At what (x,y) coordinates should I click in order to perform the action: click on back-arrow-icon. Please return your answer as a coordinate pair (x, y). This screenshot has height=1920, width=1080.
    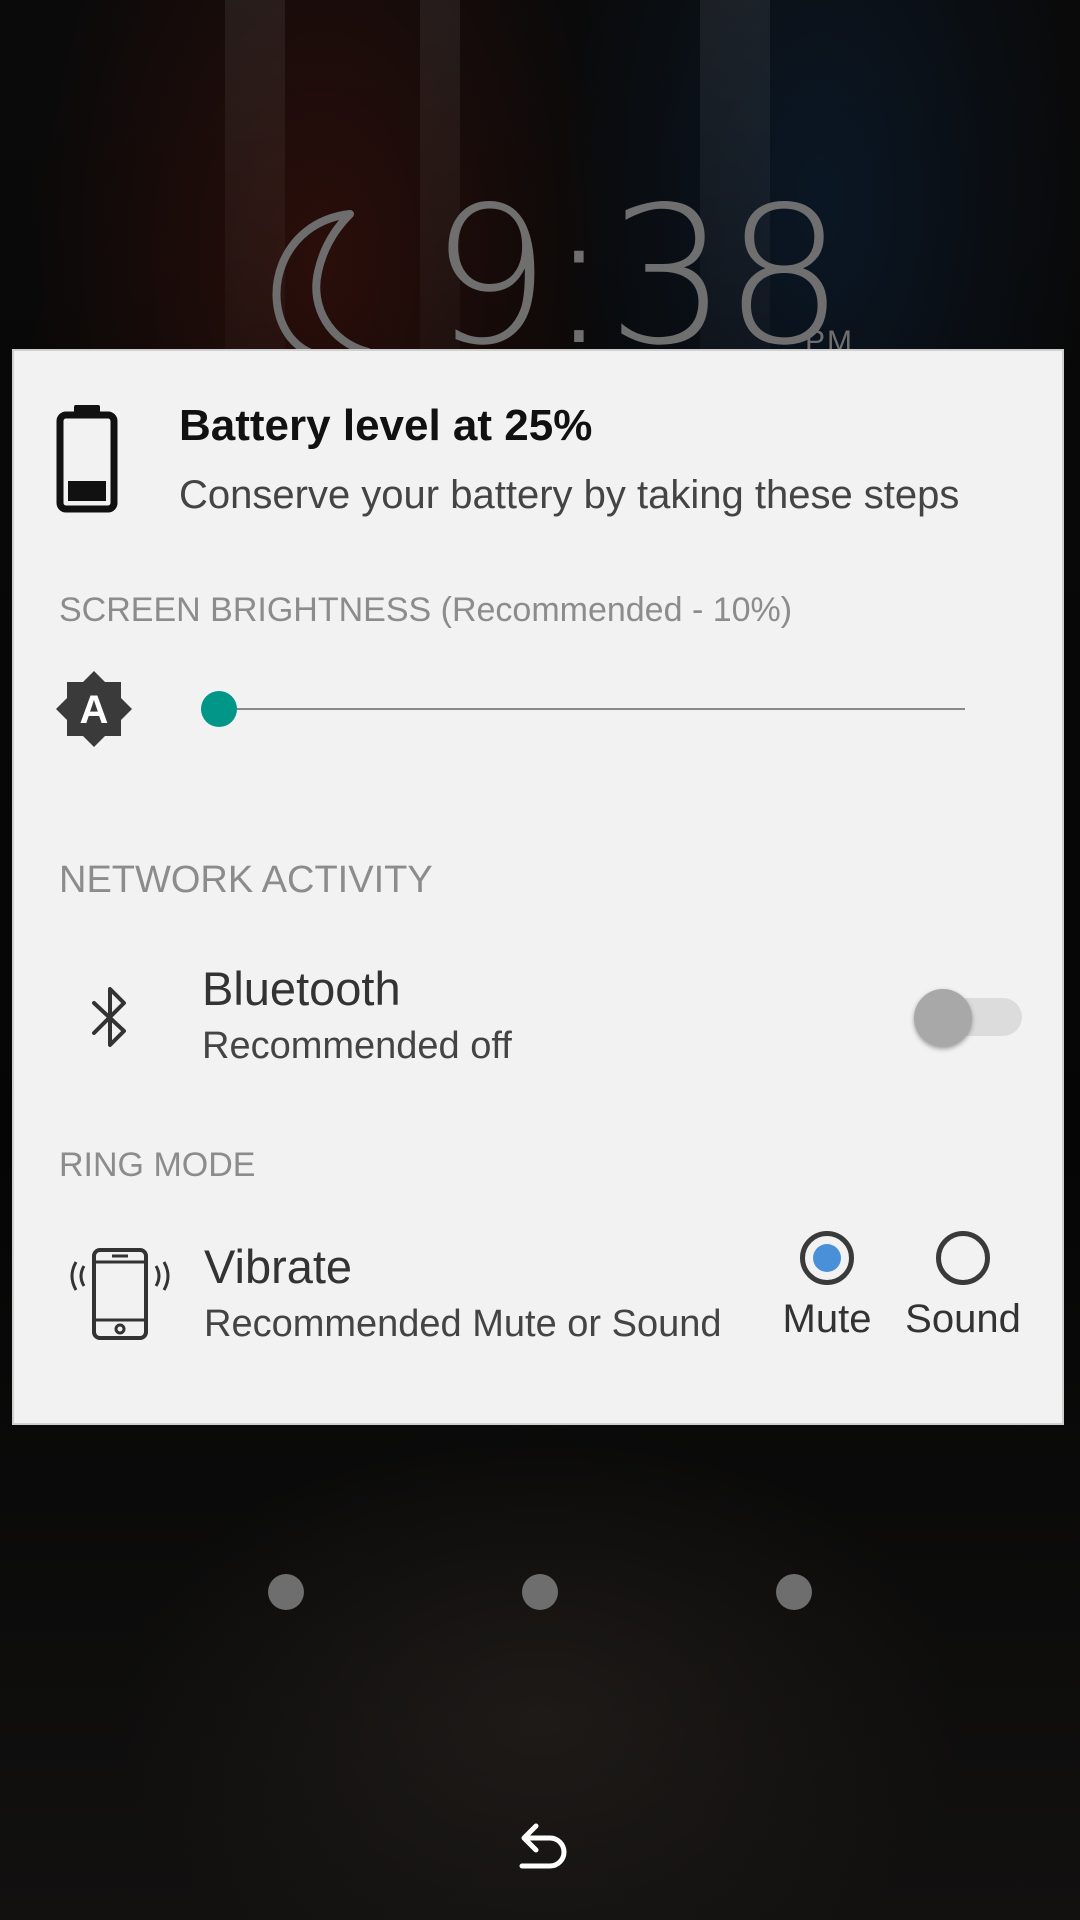
    Looking at the image, I should click on (540, 1848).